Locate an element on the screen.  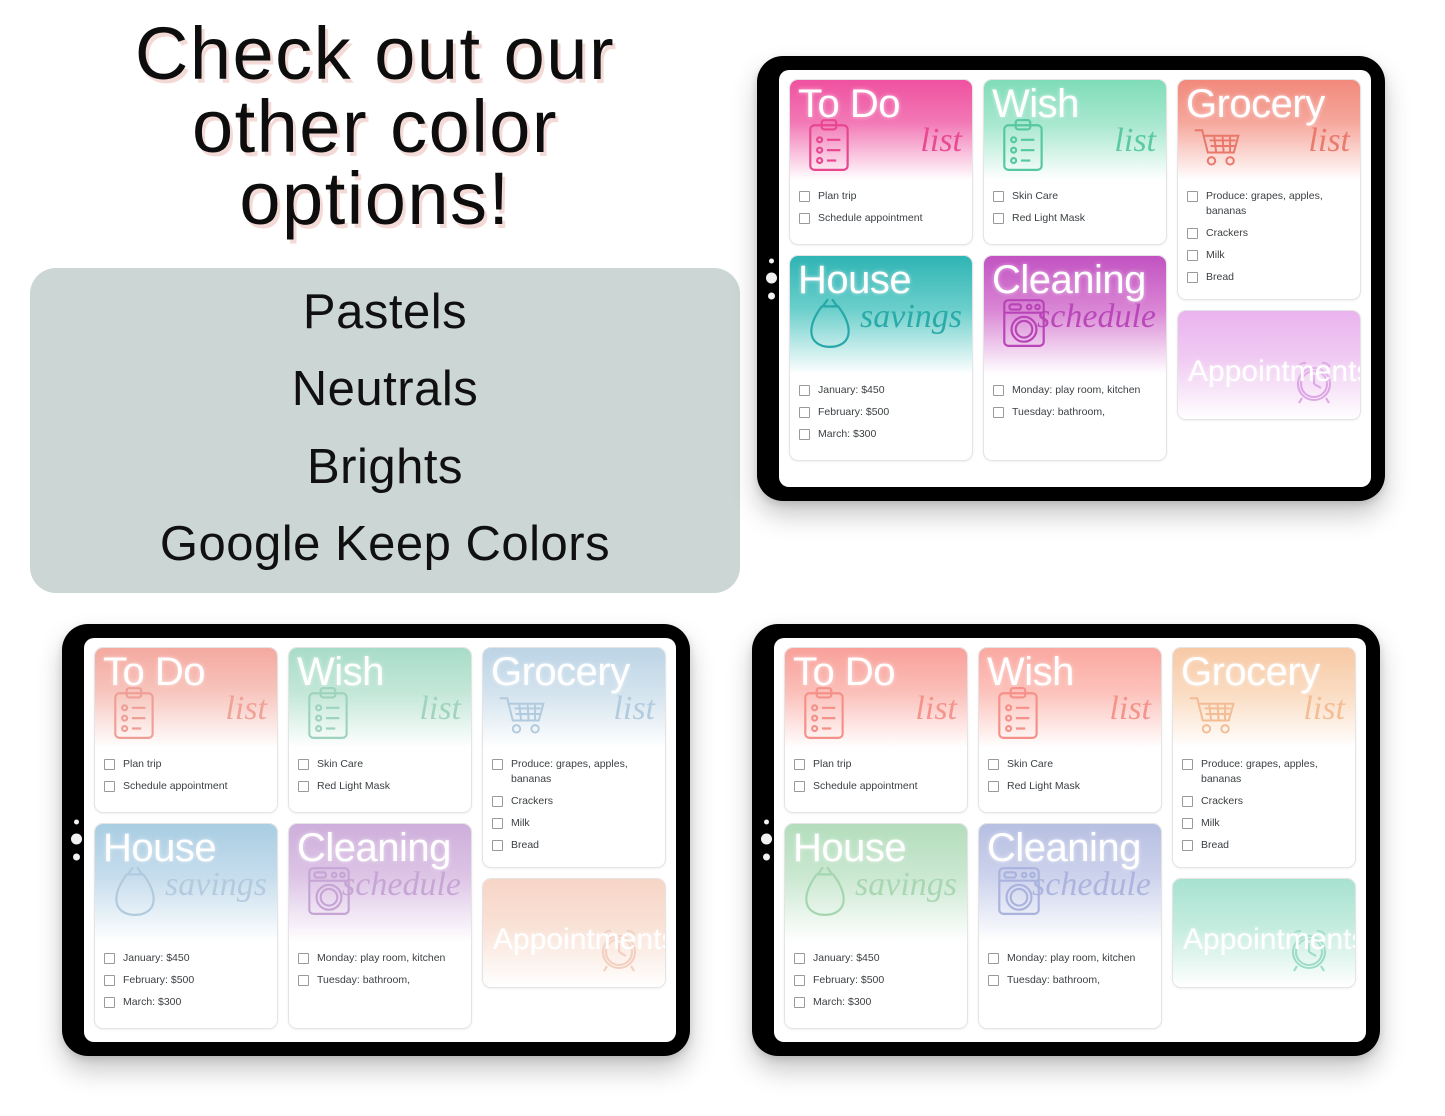
note-script-wish: list is located at coordinates (1130, 708).